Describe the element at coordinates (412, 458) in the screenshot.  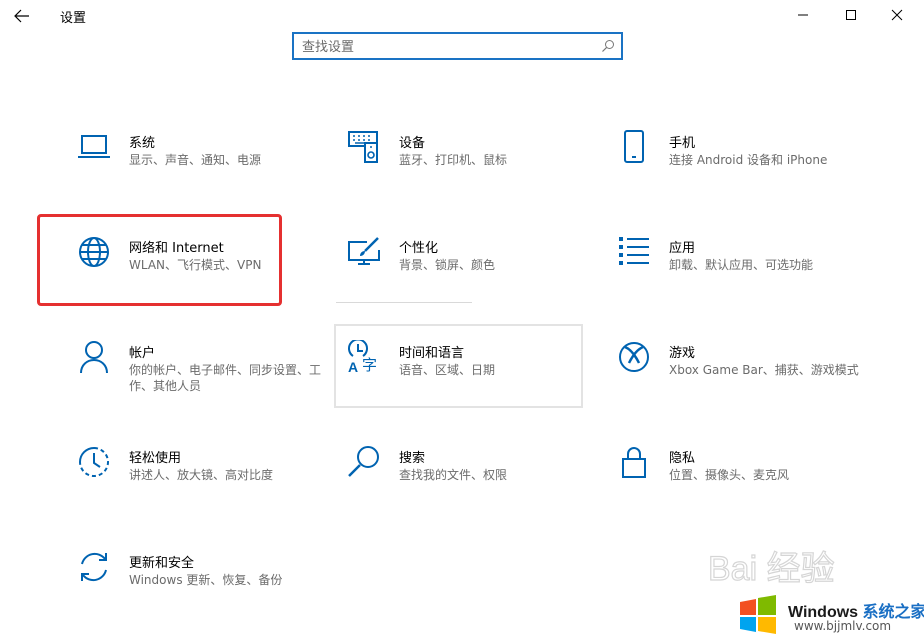
I see `tile-name: 搜索` at that location.